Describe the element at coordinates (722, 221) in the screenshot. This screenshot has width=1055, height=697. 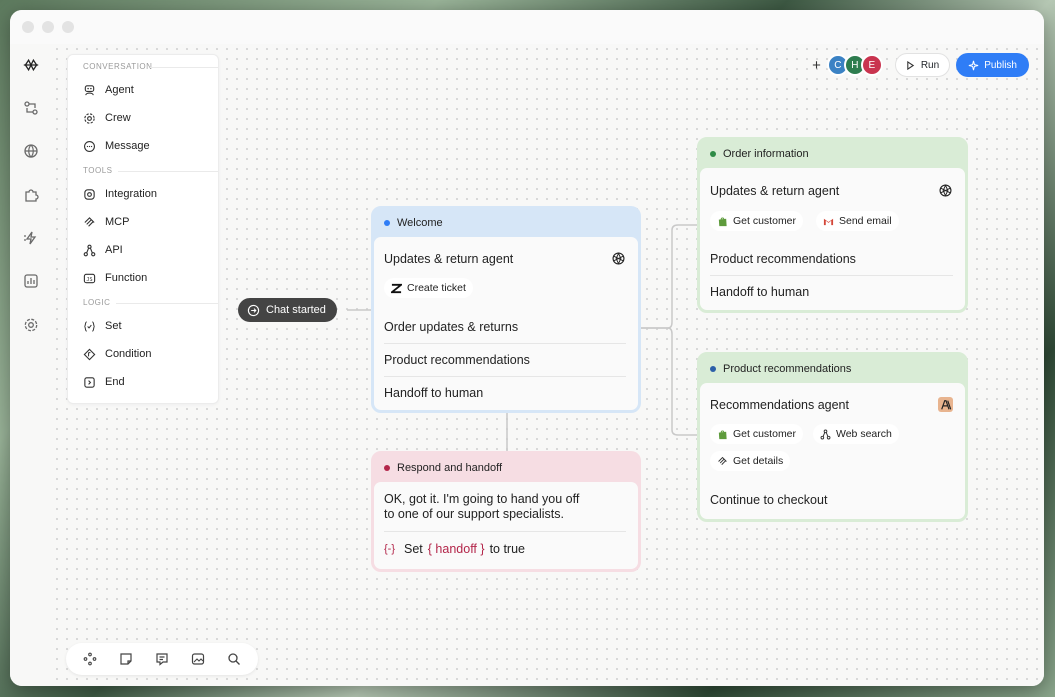
I see `shopify-icon` at that location.